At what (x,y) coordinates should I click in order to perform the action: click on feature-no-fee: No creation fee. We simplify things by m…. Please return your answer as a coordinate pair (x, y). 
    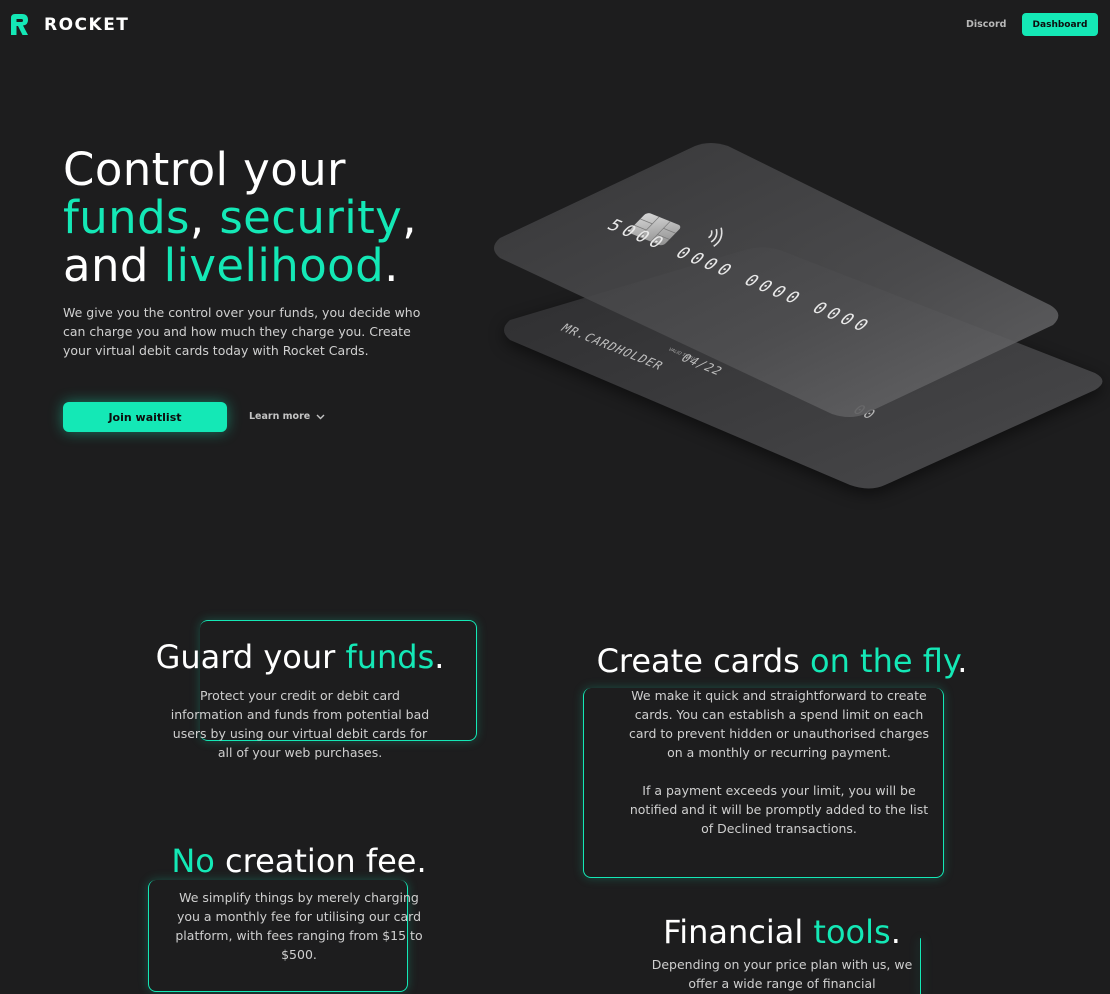
    Looking at the image, I should click on (299, 903).